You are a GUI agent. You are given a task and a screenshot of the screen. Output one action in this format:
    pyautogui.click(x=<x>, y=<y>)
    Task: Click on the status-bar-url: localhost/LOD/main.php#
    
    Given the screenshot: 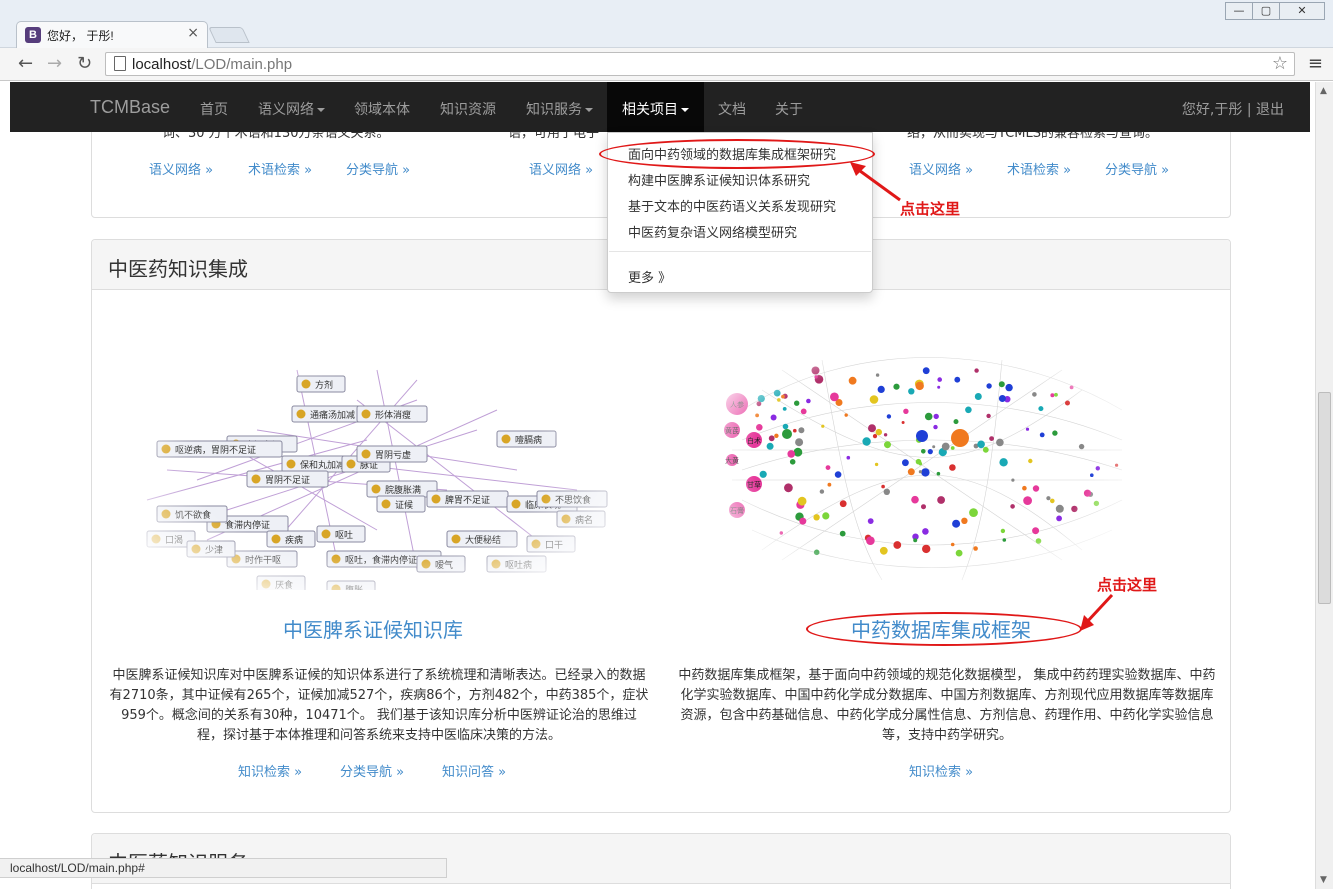 What is the action you would take?
    pyautogui.click(x=223, y=868)
    